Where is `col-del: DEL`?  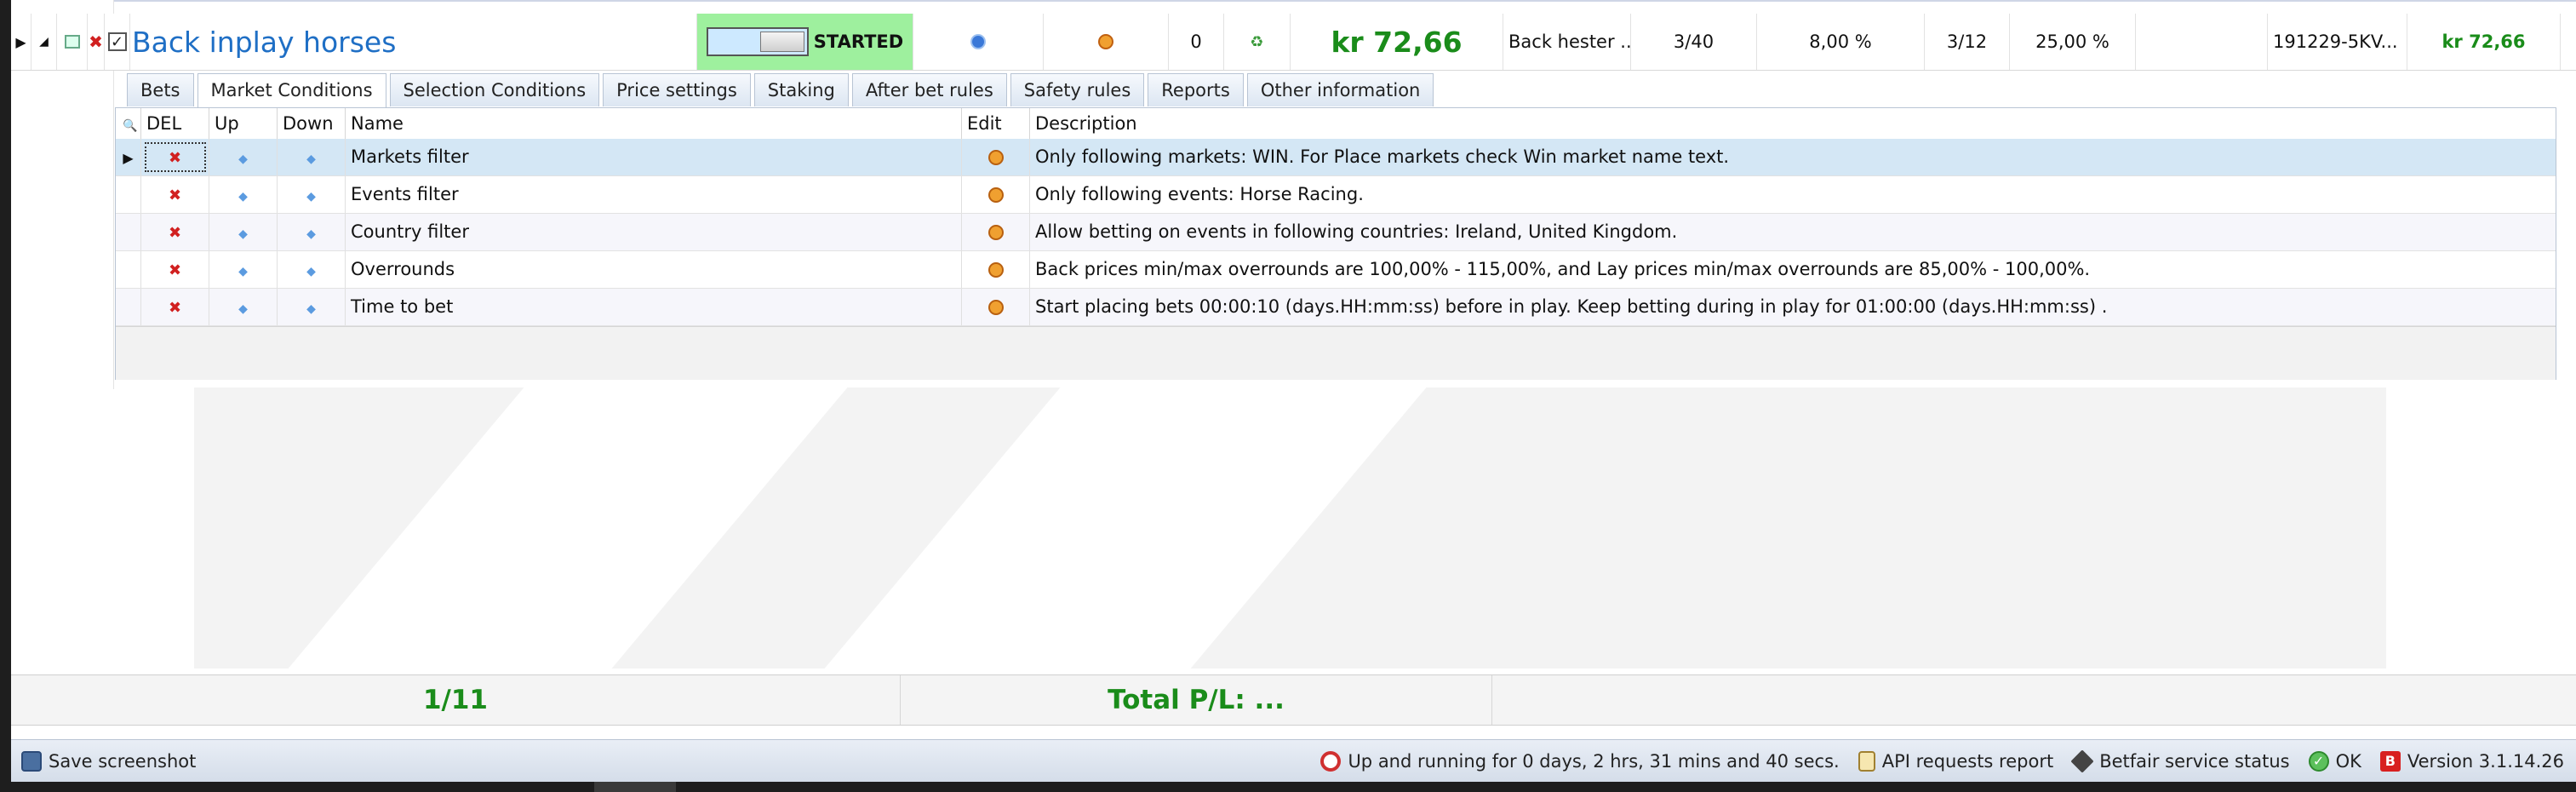
col-del: DEL is located at coordinates (175, 123).